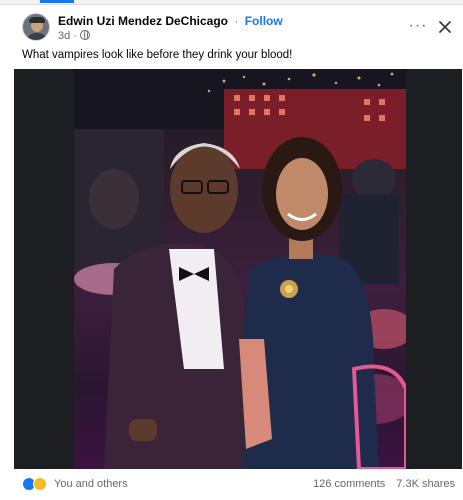 The image size is (463, 500). I want to click on globe-icon, so click(85, 35).